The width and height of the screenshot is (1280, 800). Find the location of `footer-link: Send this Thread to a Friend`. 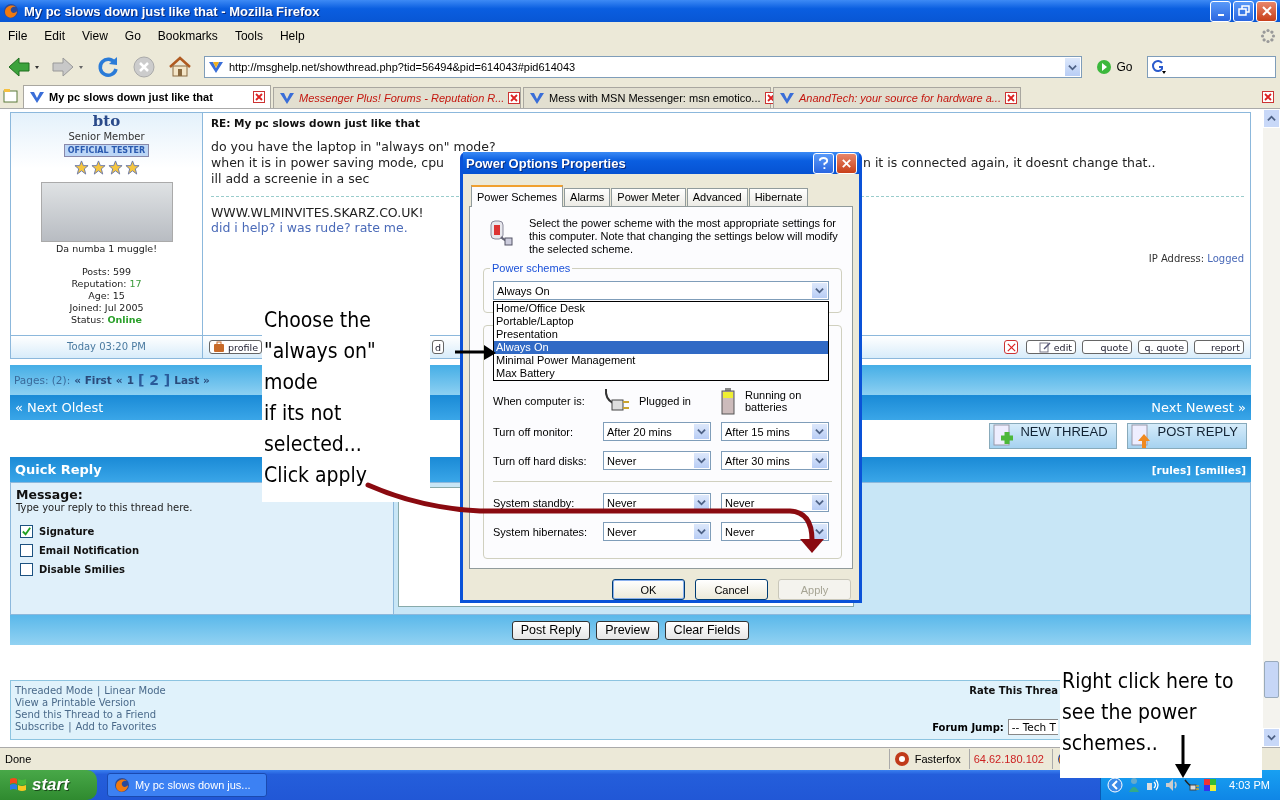

footer-link: Send this Thread to a Friend is located at coordinates (86, 715).